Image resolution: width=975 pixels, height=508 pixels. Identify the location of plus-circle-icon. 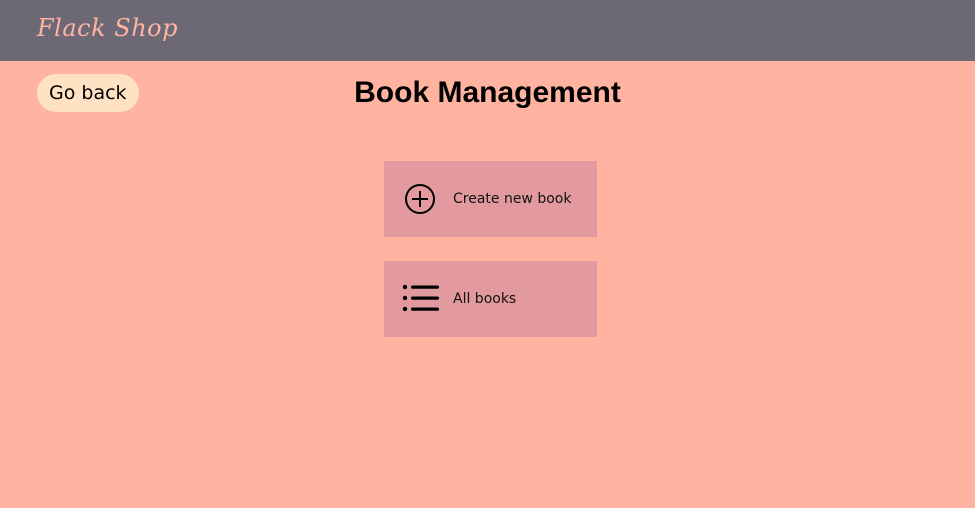
(421, 199).